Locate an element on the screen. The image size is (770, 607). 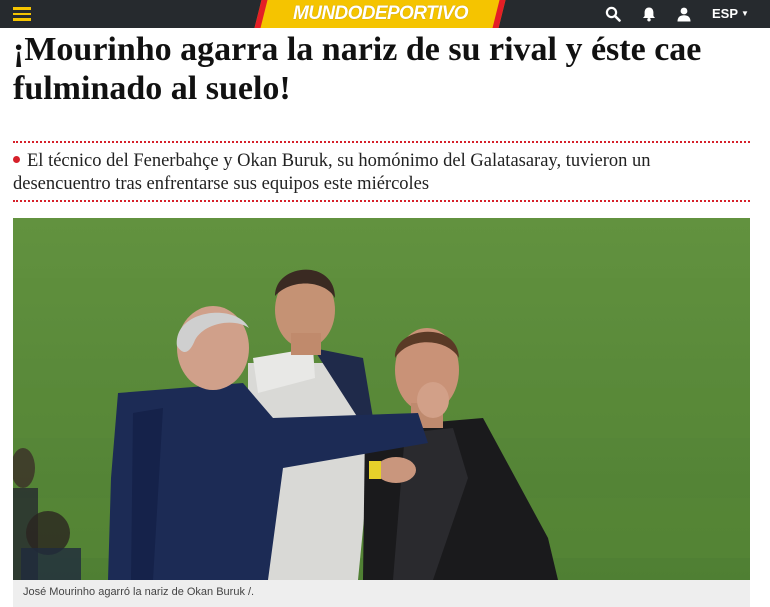
top-navigation-bar: MUNDODEPORTIVO ESP ▼ is located at coordinates (385, 14).